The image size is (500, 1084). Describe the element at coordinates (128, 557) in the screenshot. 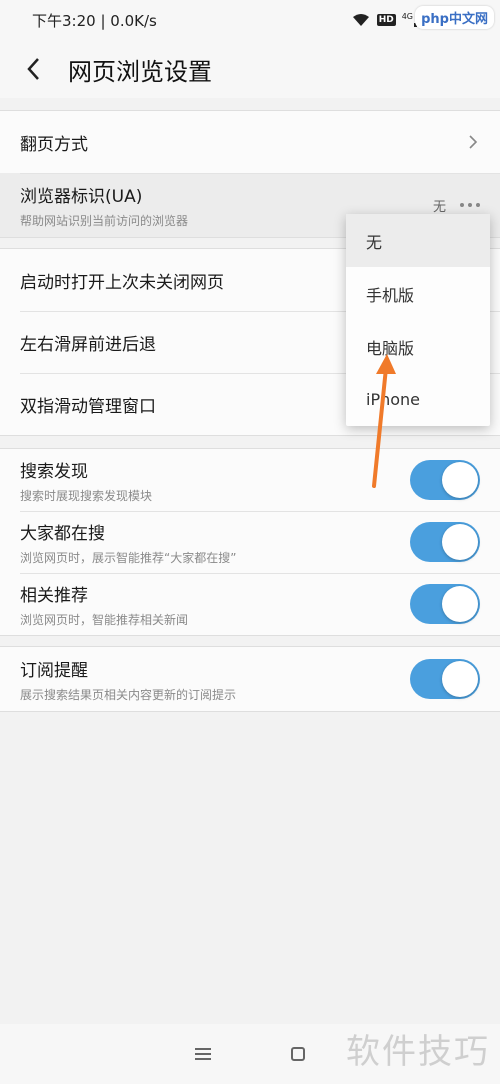

I see `setting-description: 浏览网页时，展示智能推荐“大家都在搜”` at that location.